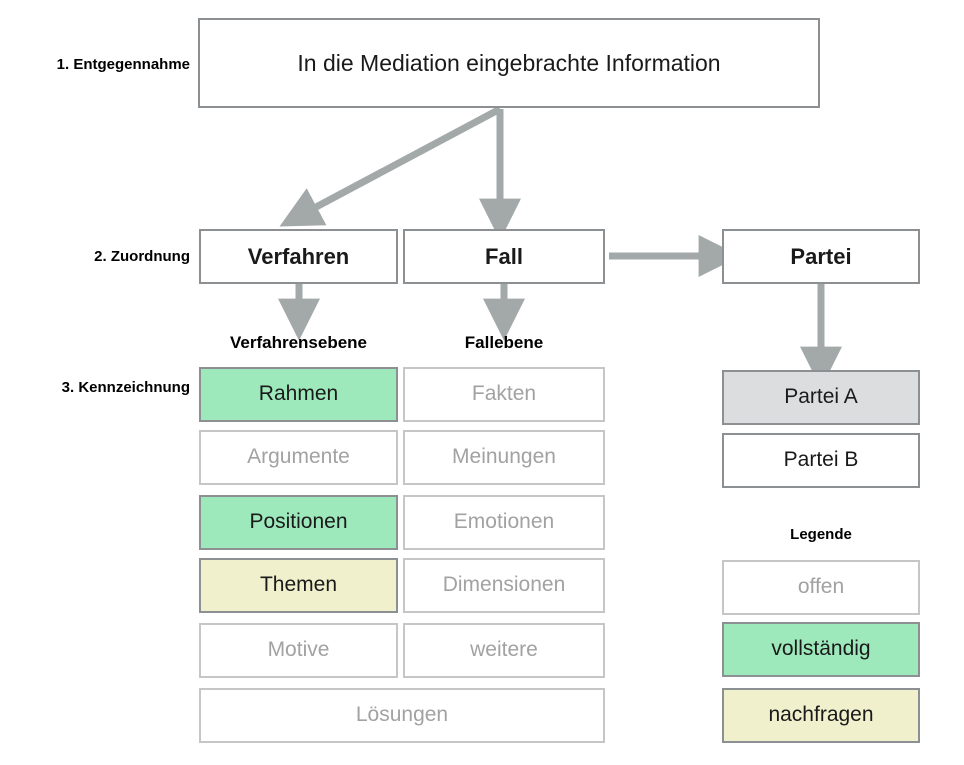  Describe the element at coordinates (821, 397) in the screenshot. I see `item-partei-a: Partei A` at that location.